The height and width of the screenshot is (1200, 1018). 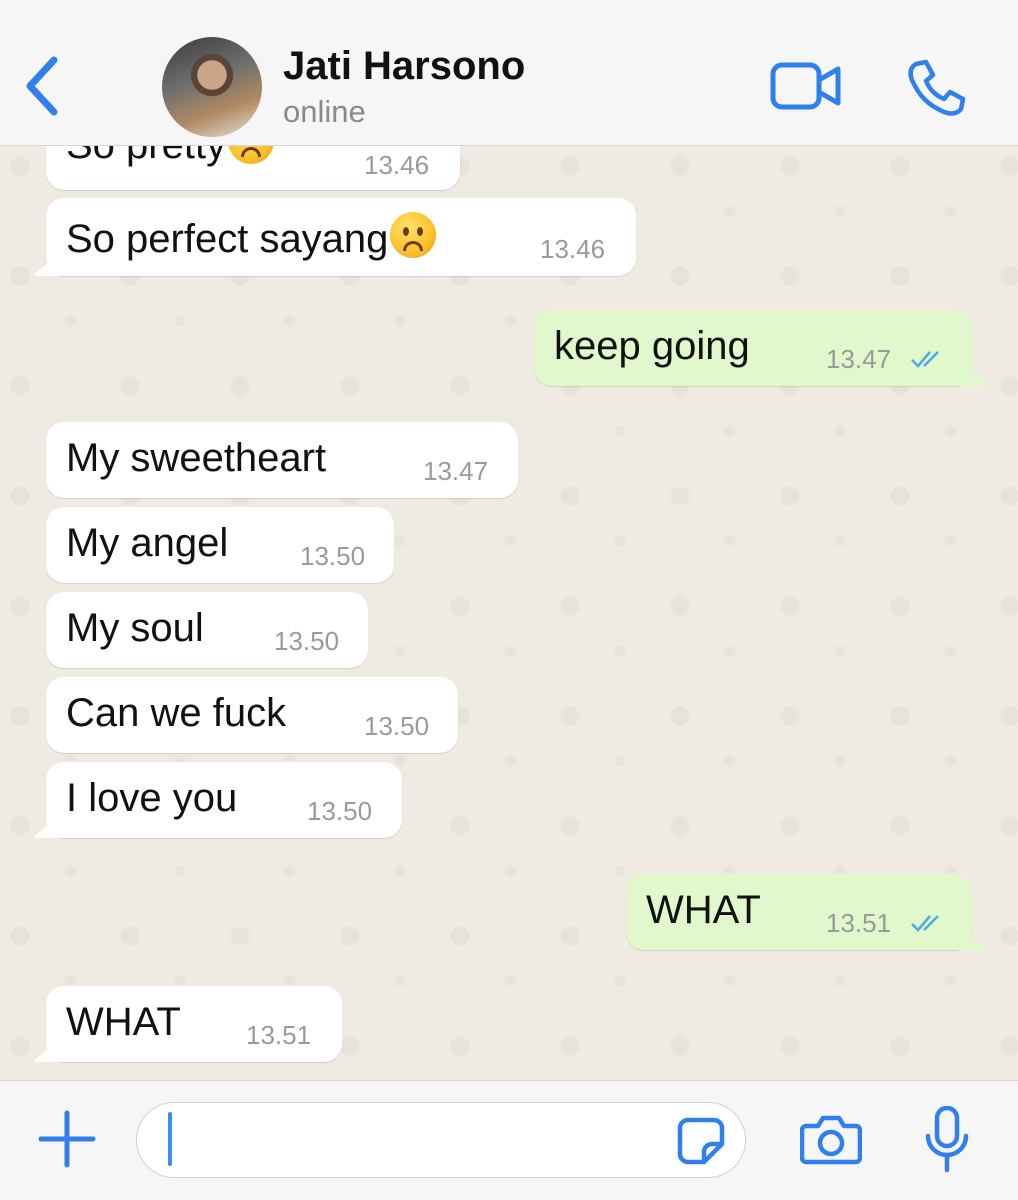 What do you see at coordinates (212, 87) in the screenshot?
I see `contact-avatar` at bounding box center [212, 87].